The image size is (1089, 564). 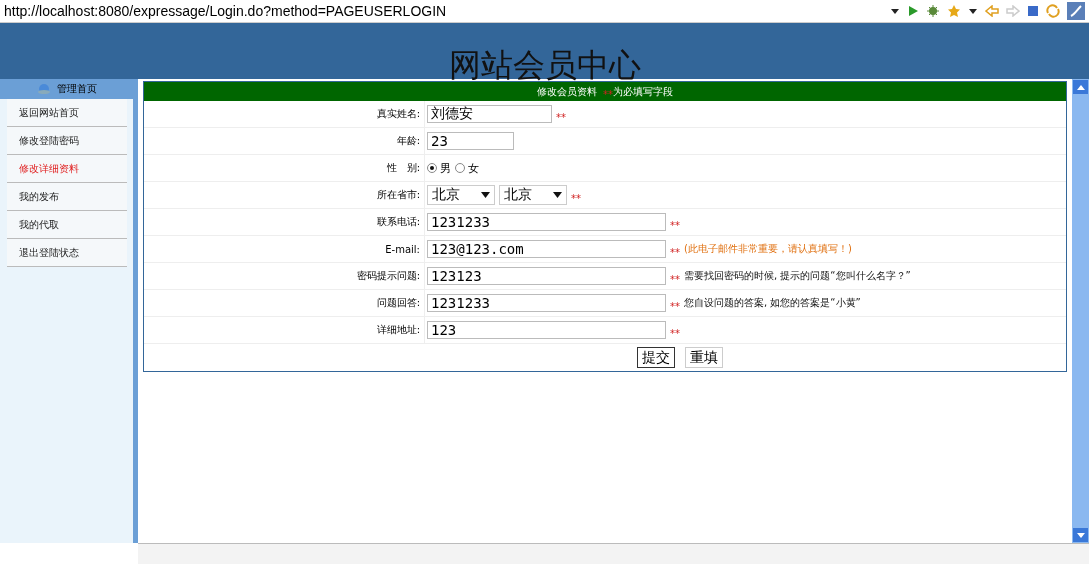 I want to click on site-title: 网站会员中心, so click(x=544, y=65).